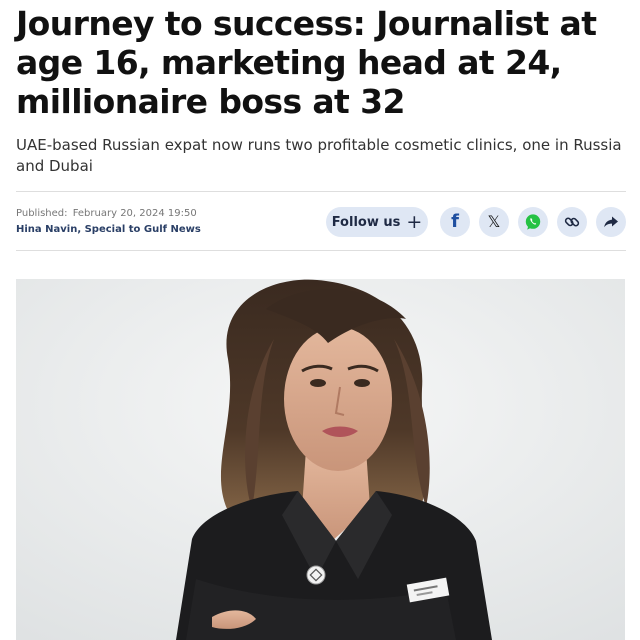 The height and width of the screenshot is (640, 640). Describe the element at coordinates (42, 213) in the screenshot. I see `published-label: Published:` at that location.